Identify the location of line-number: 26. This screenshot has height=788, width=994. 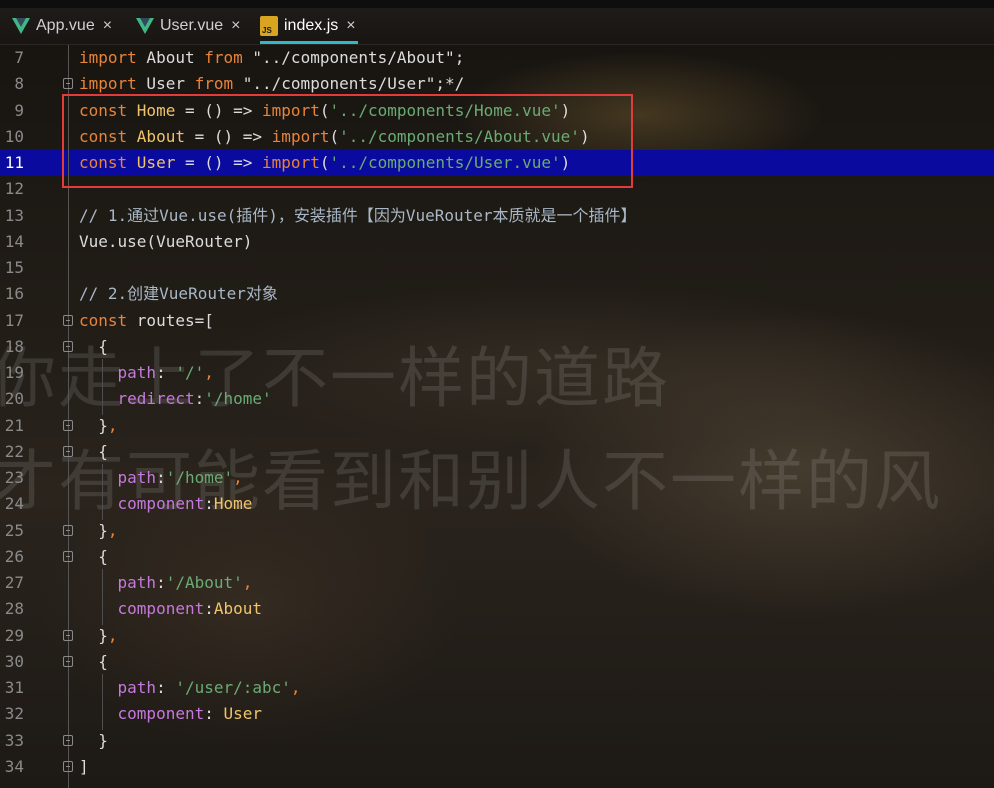
(14, 556).